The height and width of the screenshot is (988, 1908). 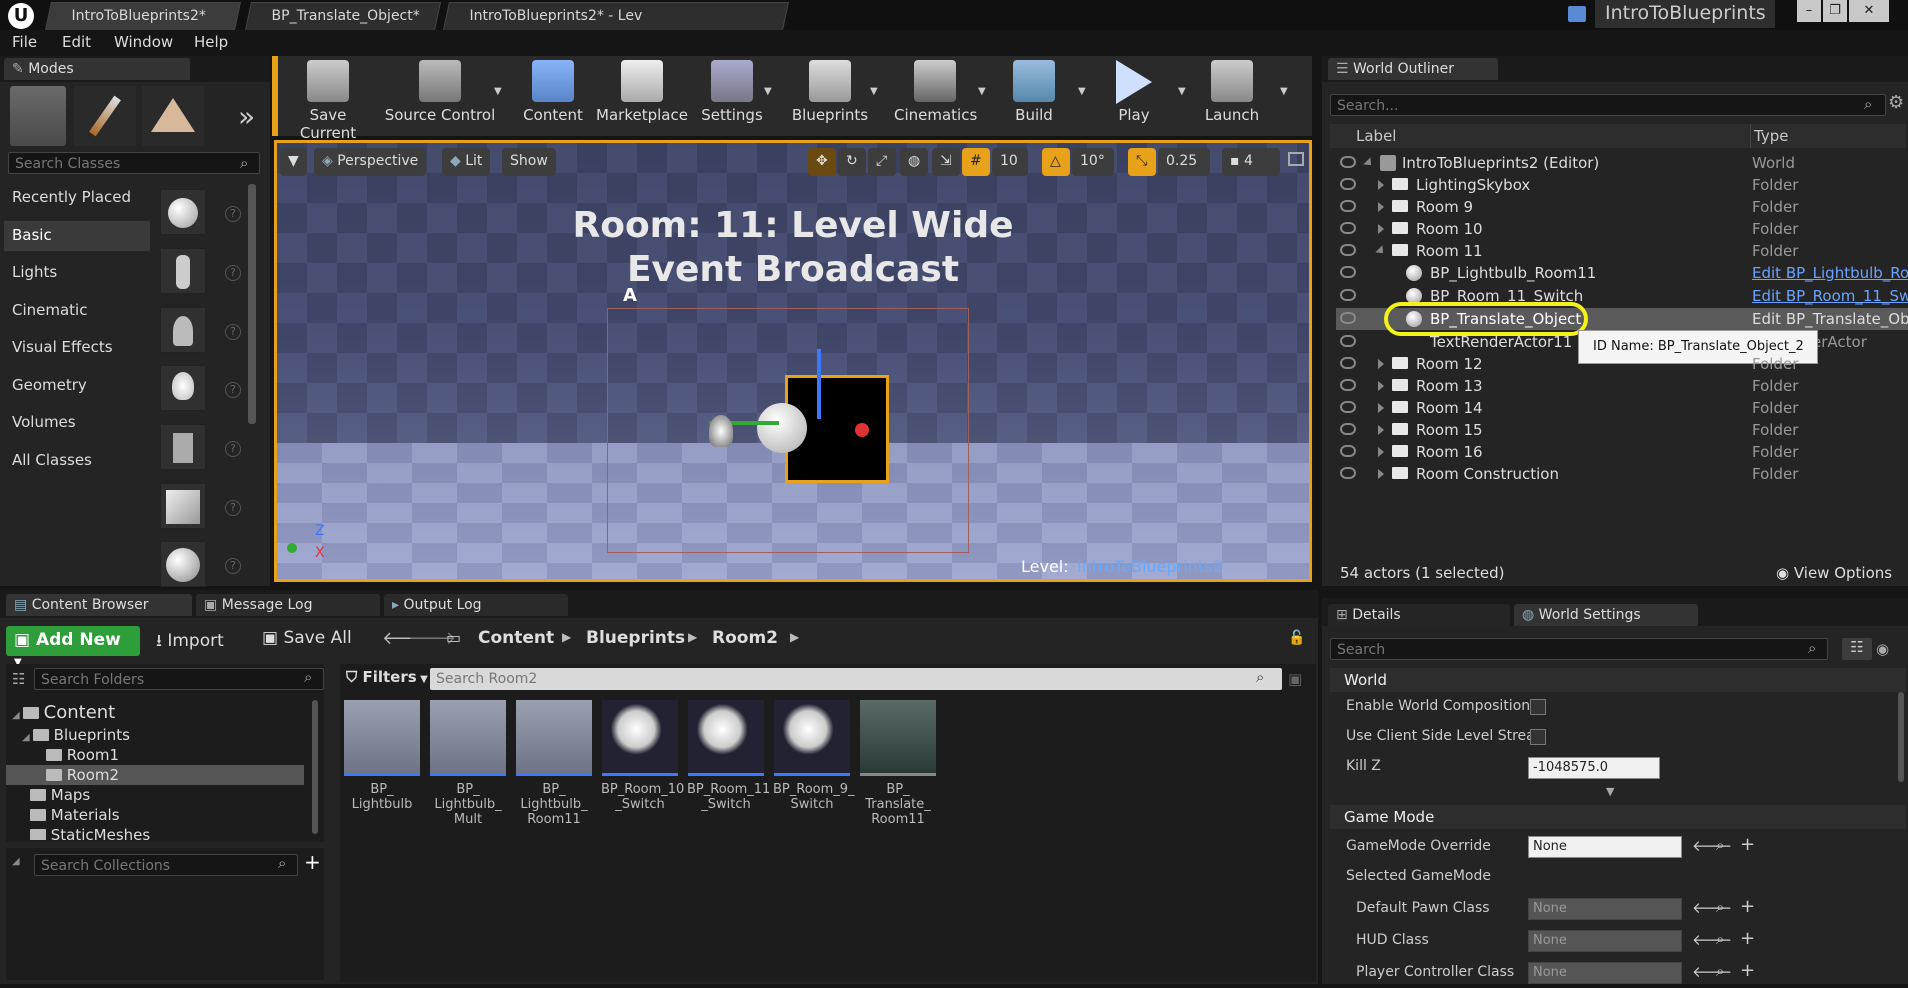 I want to click on tree-room2: Room2, so click(x=82, y=776).